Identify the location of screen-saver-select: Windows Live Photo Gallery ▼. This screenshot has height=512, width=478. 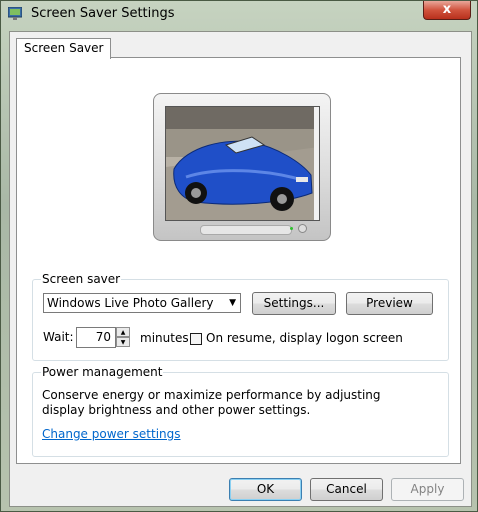
(142, 303).